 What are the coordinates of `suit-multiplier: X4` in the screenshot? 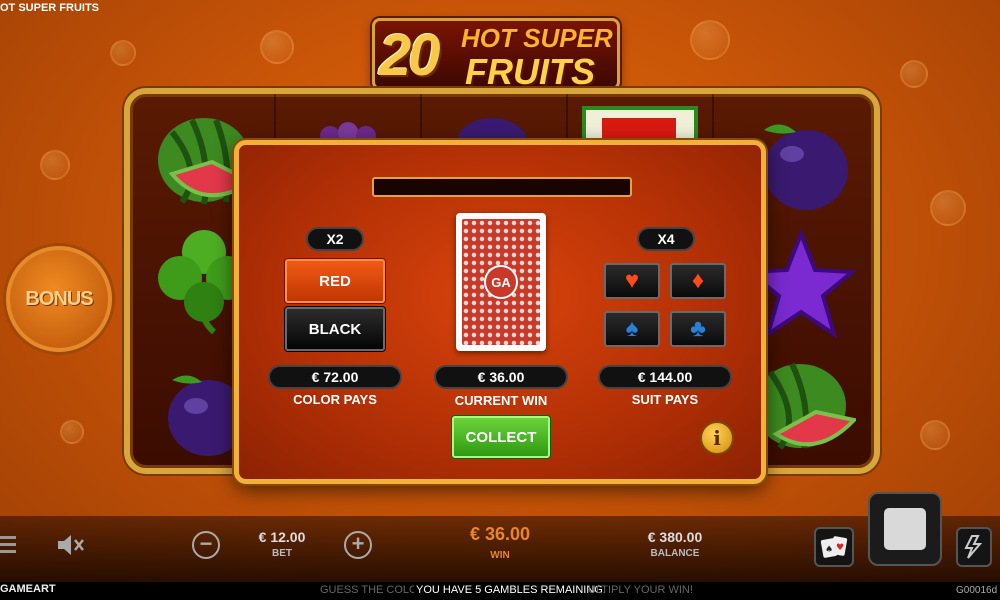 It's located at (666, 239).